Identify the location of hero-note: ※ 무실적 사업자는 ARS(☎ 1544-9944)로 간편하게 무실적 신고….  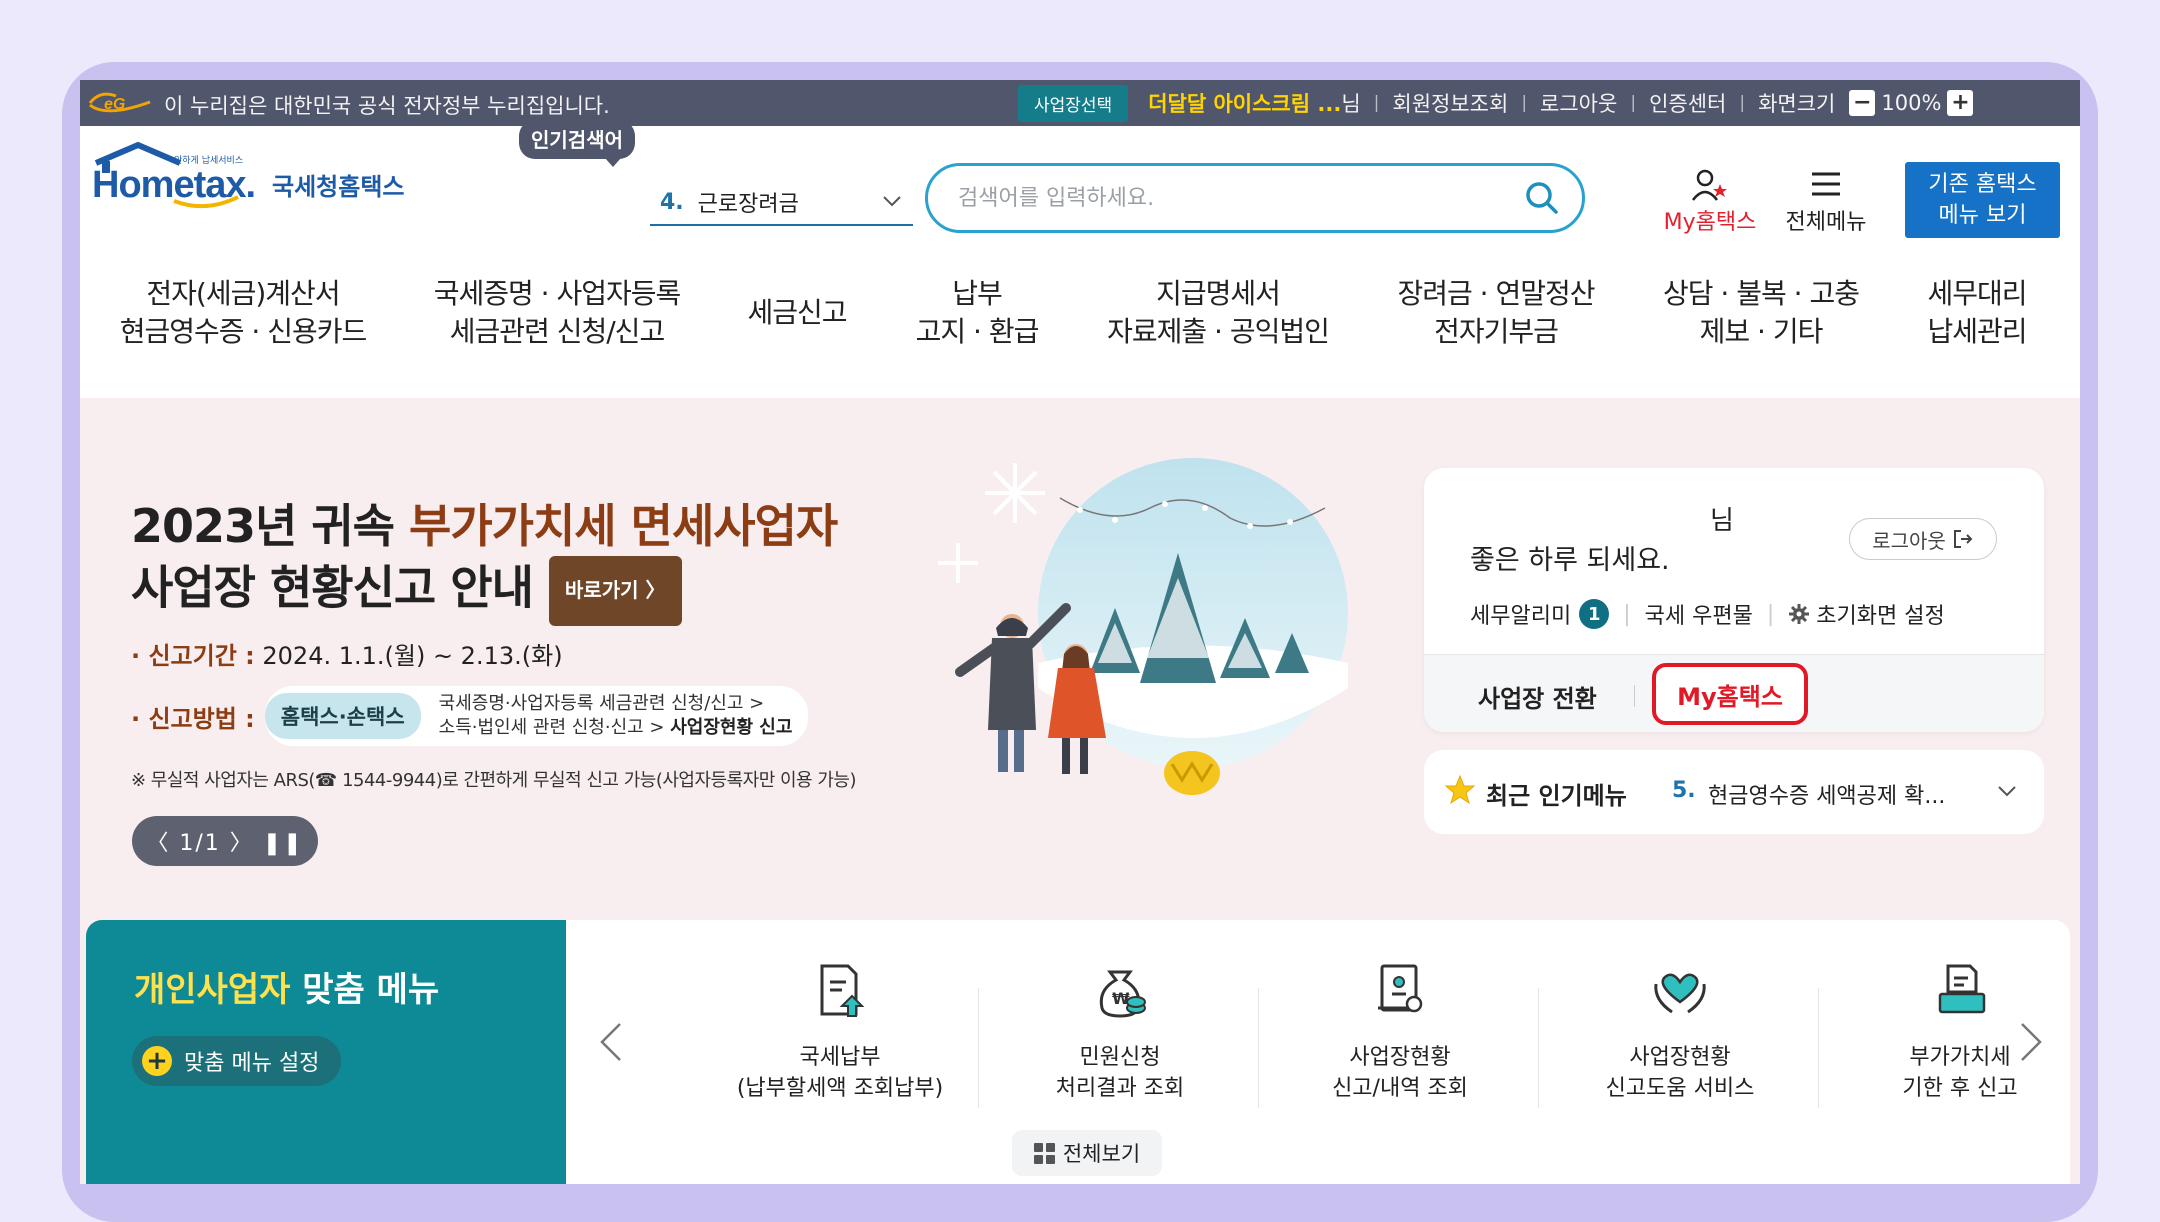
(493, 780).